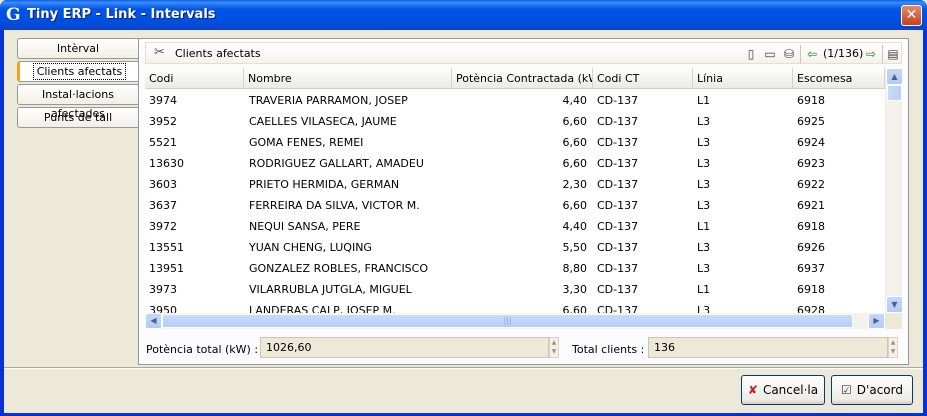 The width and height of the screenshot is (927, 416). I want to click on cancel-label: Cancel·la, so click(790, 390).